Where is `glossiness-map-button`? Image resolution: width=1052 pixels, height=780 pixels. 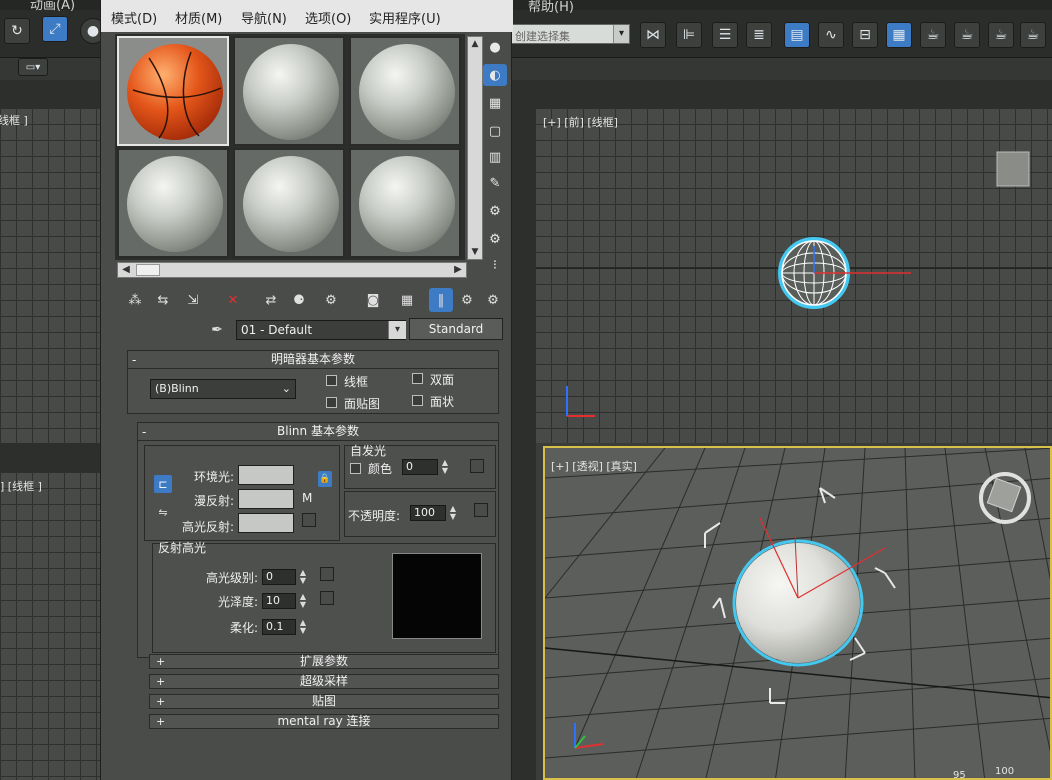
glossiness-map-button is located at coordinates (327, 598).